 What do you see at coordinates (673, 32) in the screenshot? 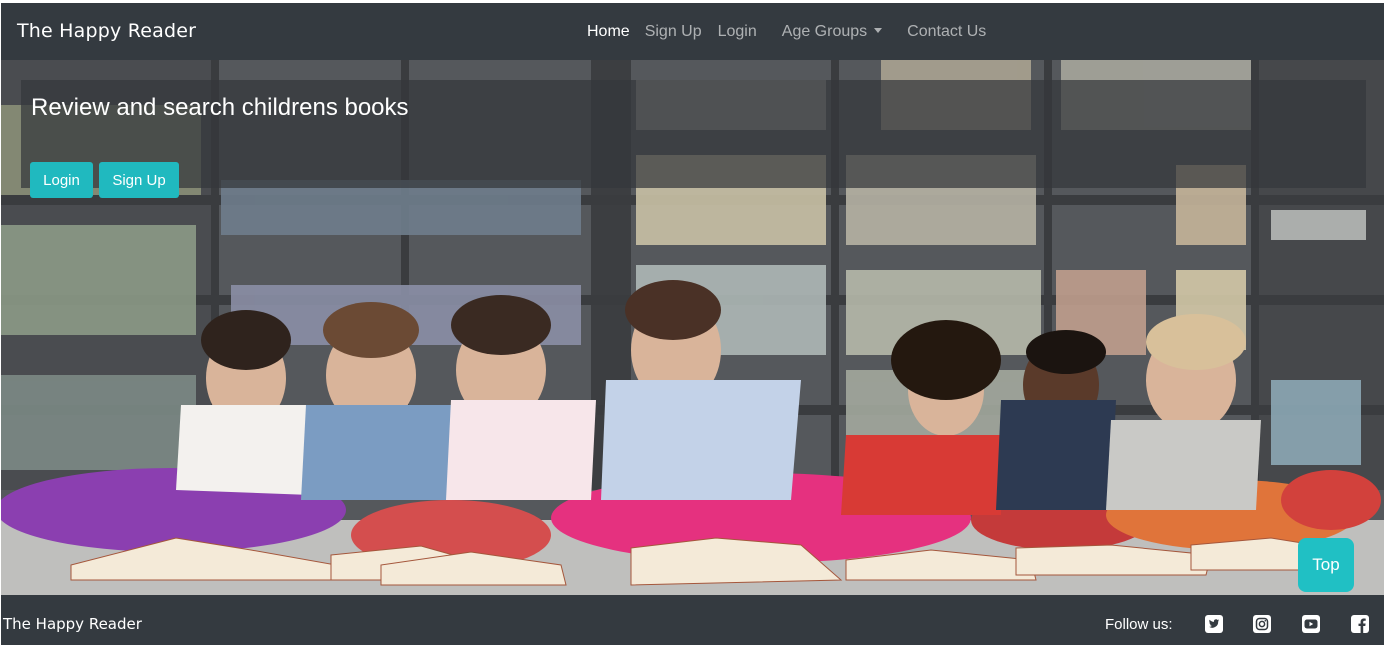
I see `nav-signup-link: Sign Up` at bounding box center [673, 32].